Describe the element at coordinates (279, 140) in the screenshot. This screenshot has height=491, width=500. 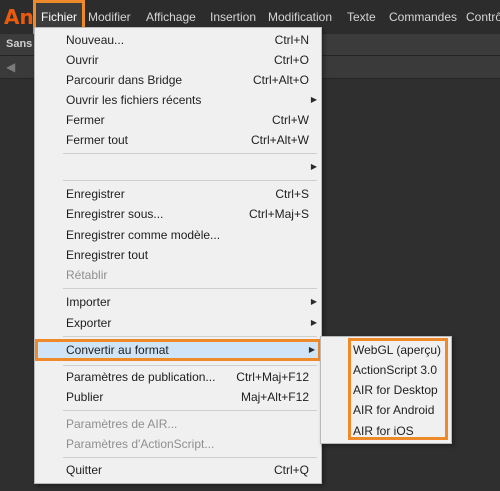
I see `menu-item-shortcut: Ctrl+Alt+W` at that location.